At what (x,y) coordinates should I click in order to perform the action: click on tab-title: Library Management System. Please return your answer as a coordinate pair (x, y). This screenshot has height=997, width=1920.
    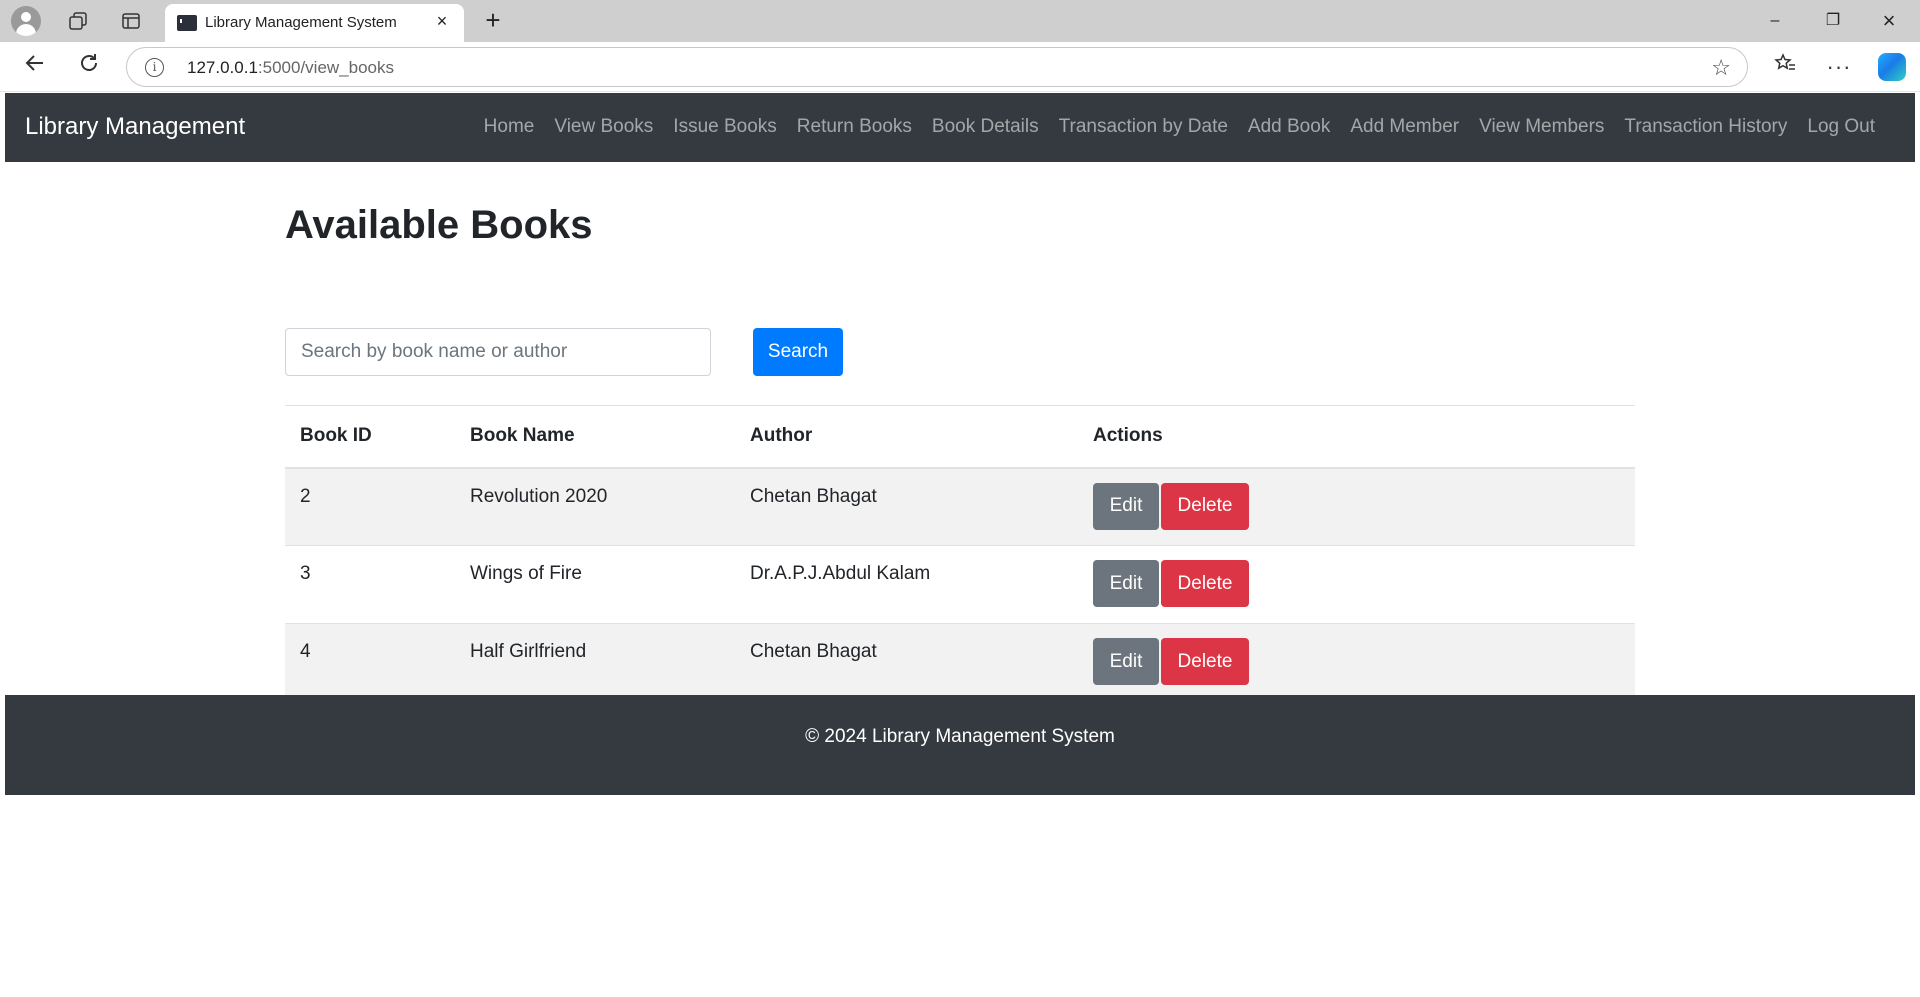
    Looking at the image, I should click on (301, 22).